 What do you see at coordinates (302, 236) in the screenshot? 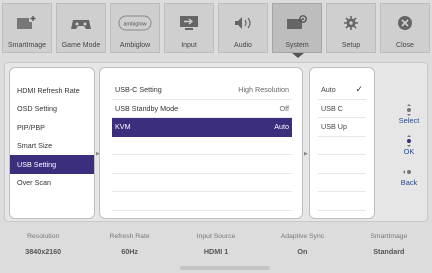
I see `status-key: Adaptive Sync` at bounding box center [302, 236].